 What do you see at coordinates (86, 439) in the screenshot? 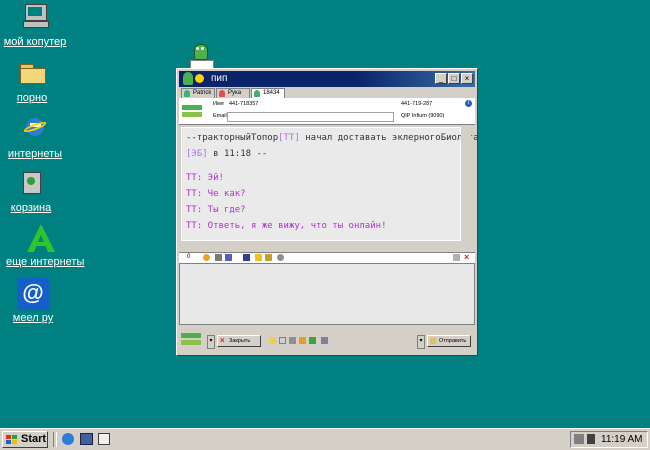
I see `show-desktop-icon` at bounding box center [86, 439].